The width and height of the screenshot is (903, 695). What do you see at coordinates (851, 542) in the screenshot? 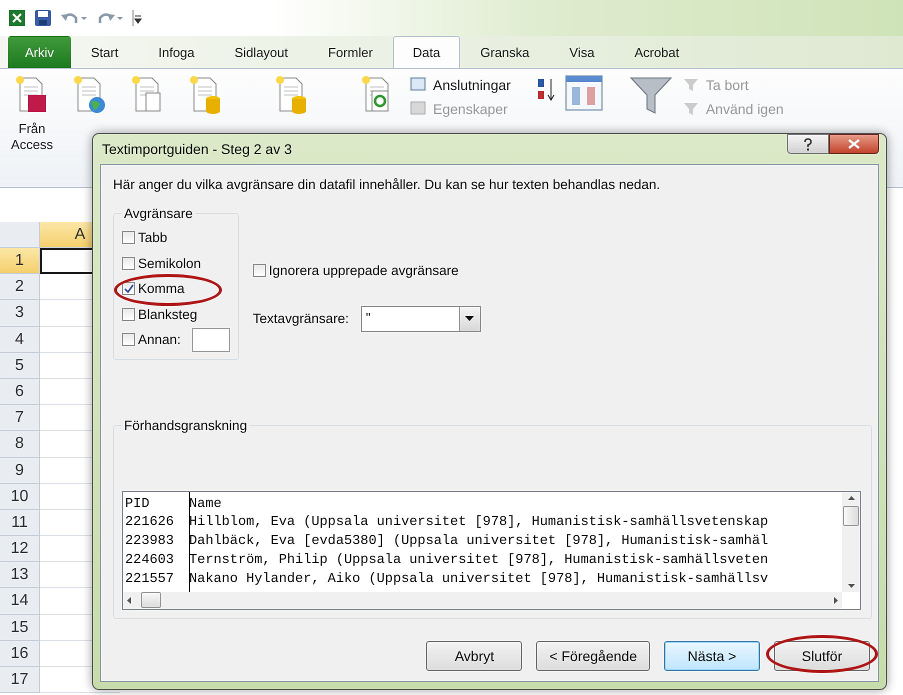
I see `vertical-scrollbar` at bounding box center [851, 542].